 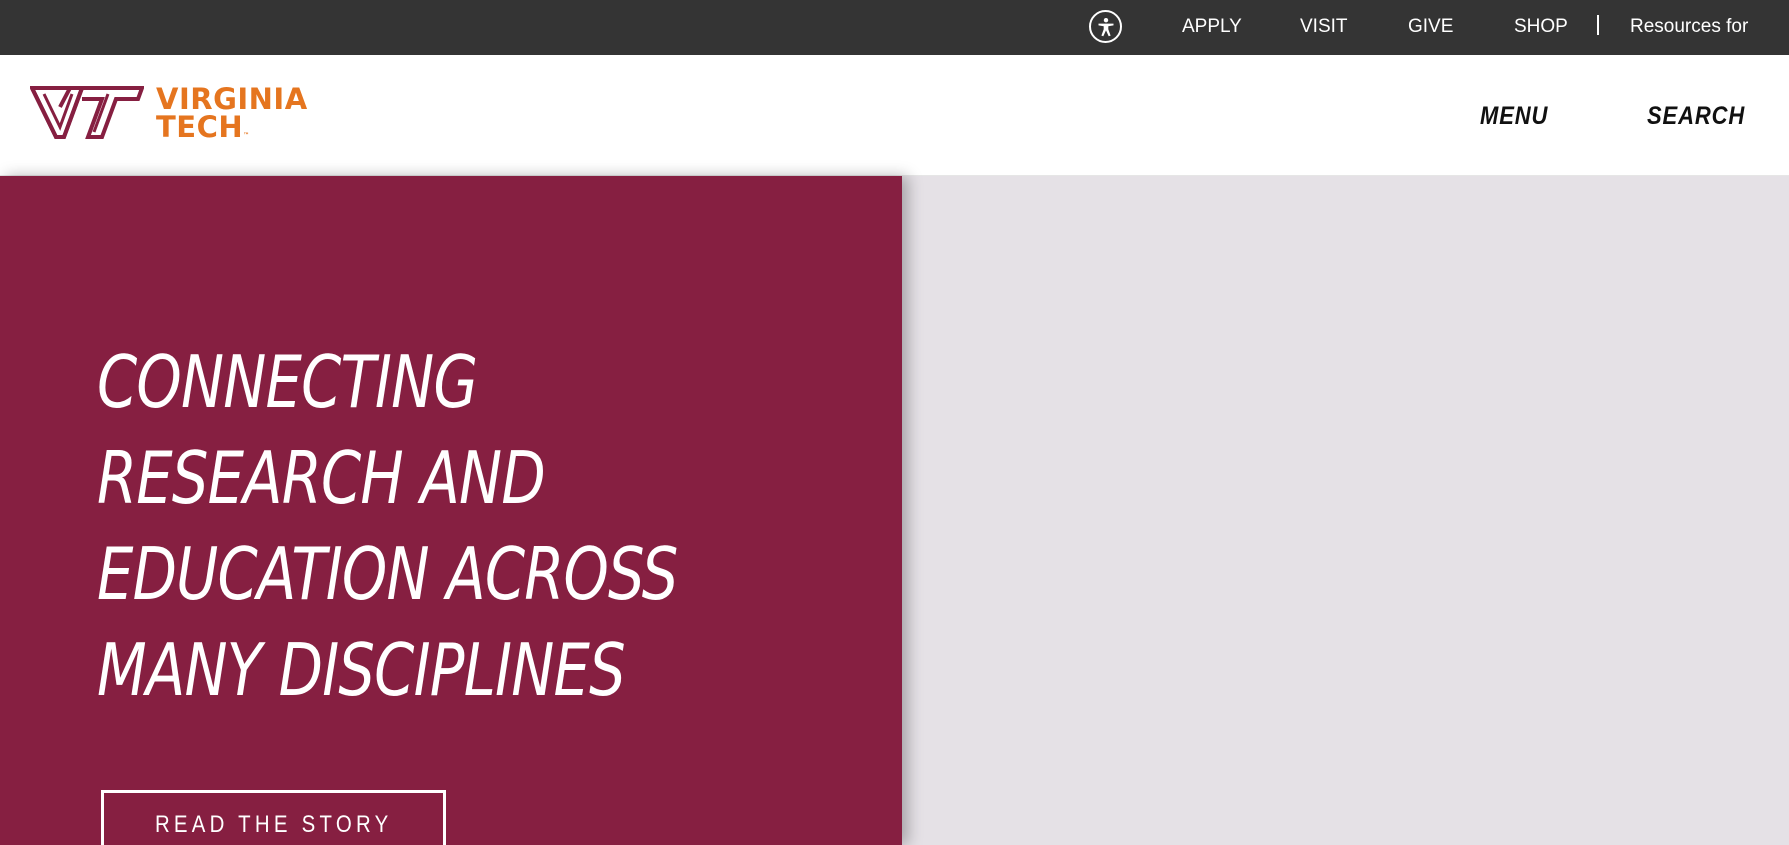 What do you see at coordinates (1689, 27) in the screenshot?
I see `resources-for-link: Resources for` at bounding box center [1689, 27].